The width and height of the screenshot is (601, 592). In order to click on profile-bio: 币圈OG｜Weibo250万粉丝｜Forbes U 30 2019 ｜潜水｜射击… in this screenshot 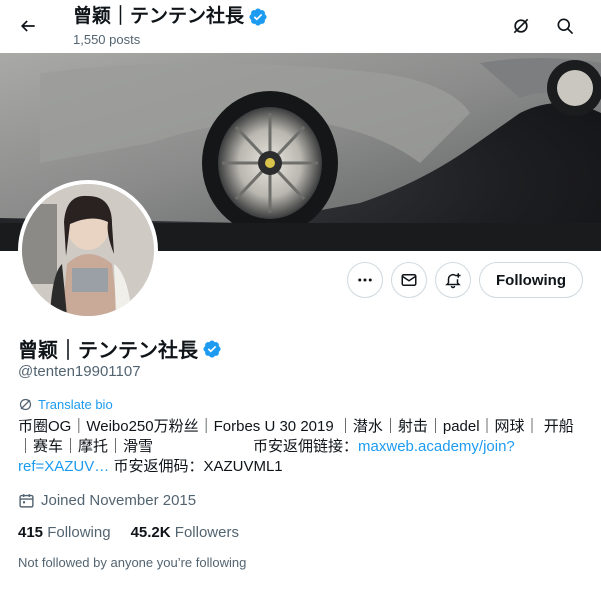, I will do `click(301, 447)`.